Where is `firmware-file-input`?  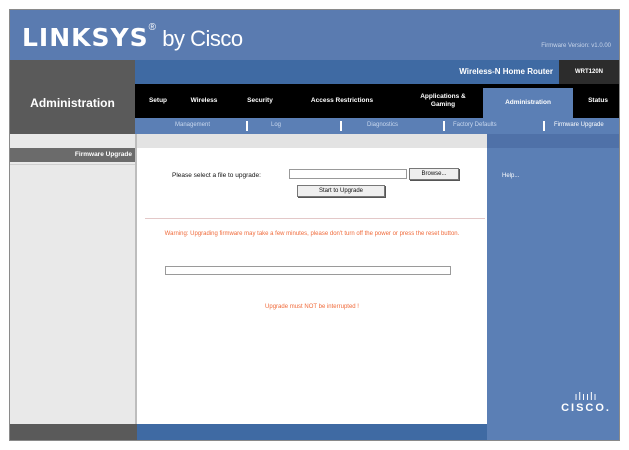 firmware-file-input is located at coordinates (348, 174).